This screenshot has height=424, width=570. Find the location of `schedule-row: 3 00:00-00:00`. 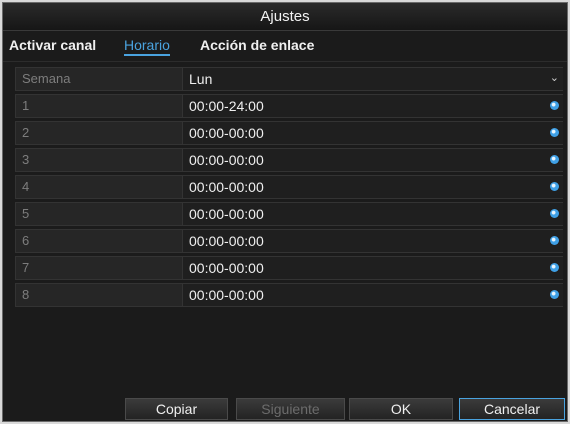

schedule-row: 3 00:00-00:00 is located at coordinates (289, 160).